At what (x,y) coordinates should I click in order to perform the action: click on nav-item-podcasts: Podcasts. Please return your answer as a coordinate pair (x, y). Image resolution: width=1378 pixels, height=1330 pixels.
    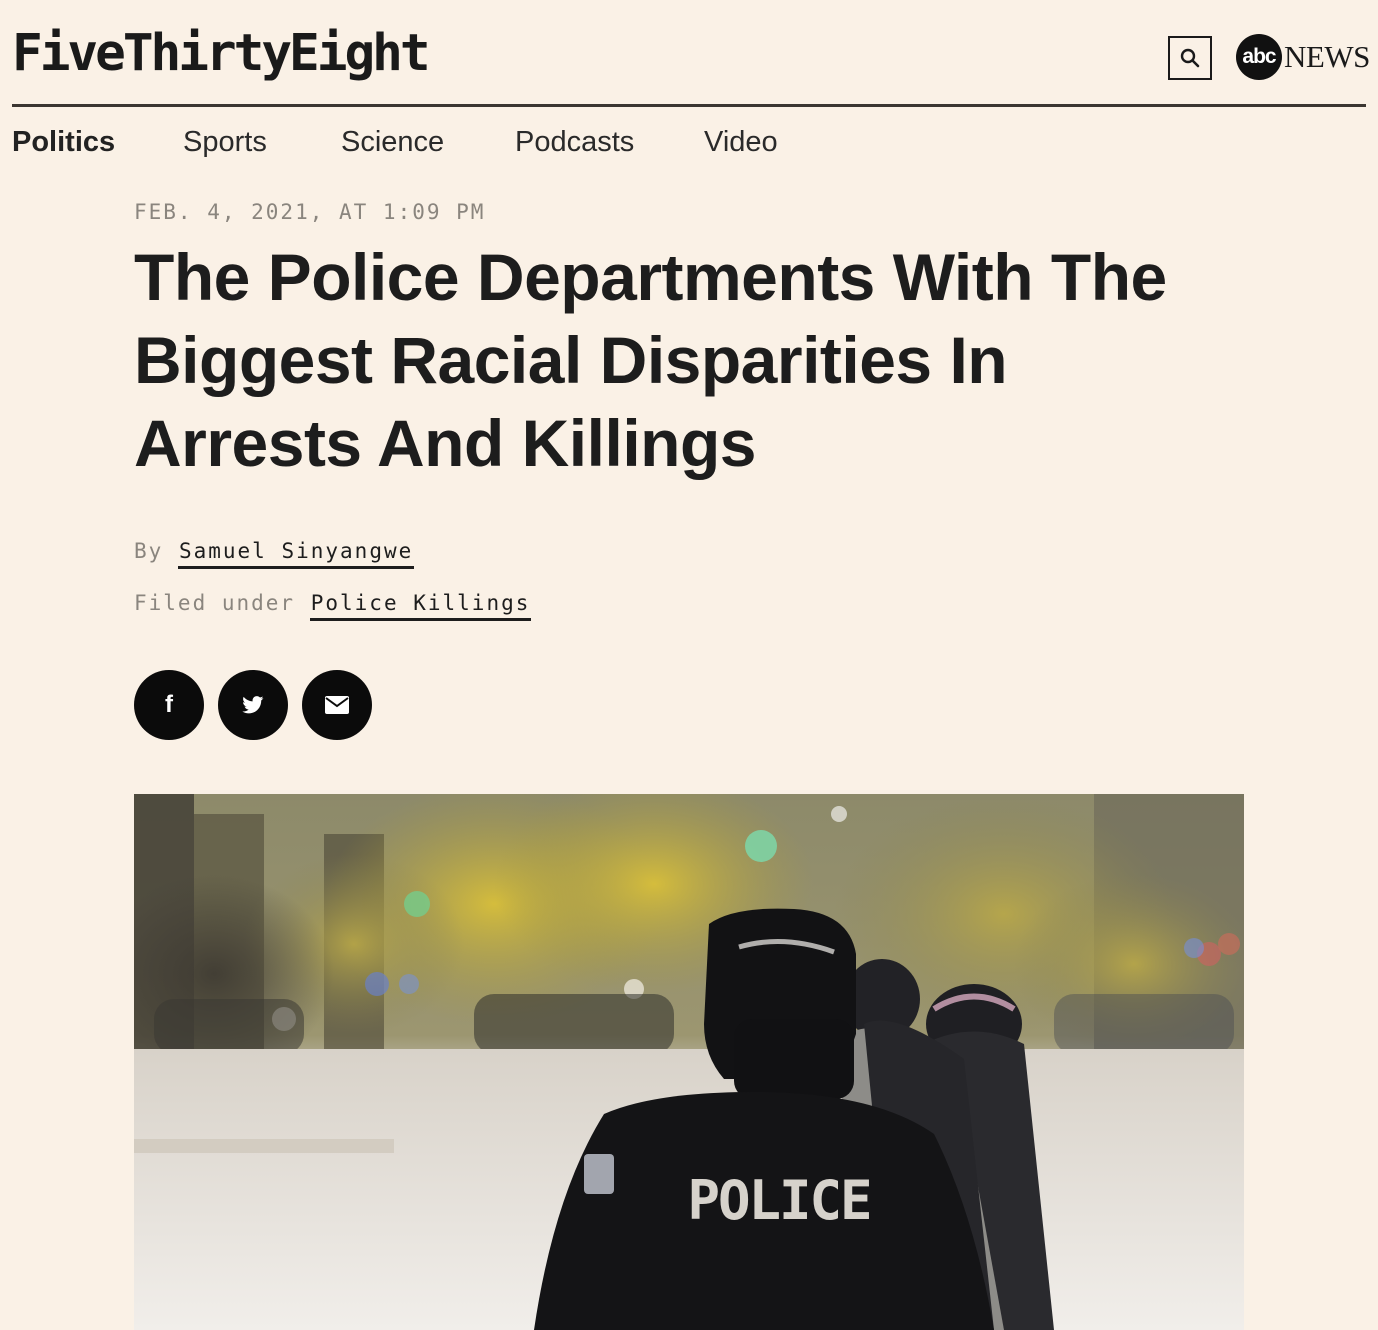
    Looking at the image, I should click on (574, 142).